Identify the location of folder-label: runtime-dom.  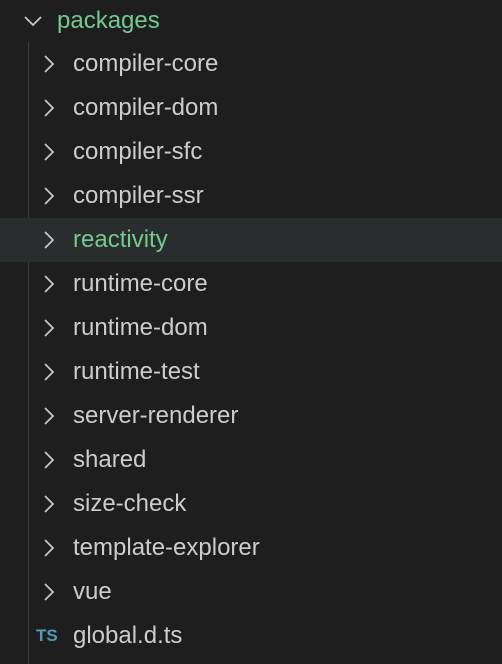
(140, 327).